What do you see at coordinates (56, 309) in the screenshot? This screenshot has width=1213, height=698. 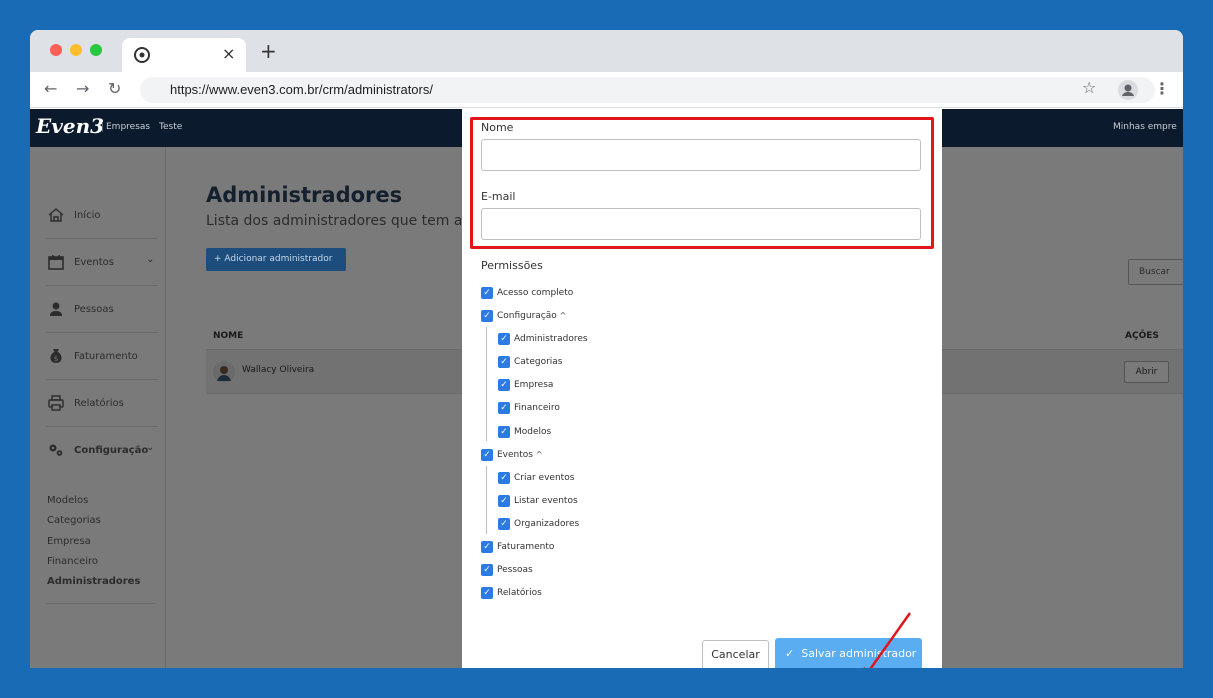 I see `person-icon` at bounding box center [56, 309].